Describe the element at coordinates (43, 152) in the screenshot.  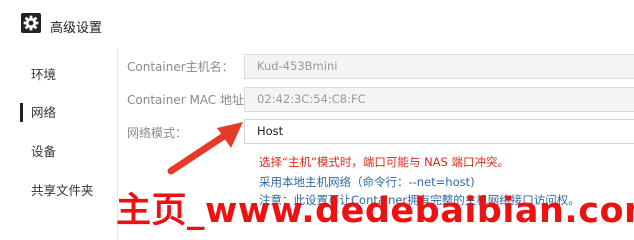
I see `sidebar-item-devices: 设备` at that location.